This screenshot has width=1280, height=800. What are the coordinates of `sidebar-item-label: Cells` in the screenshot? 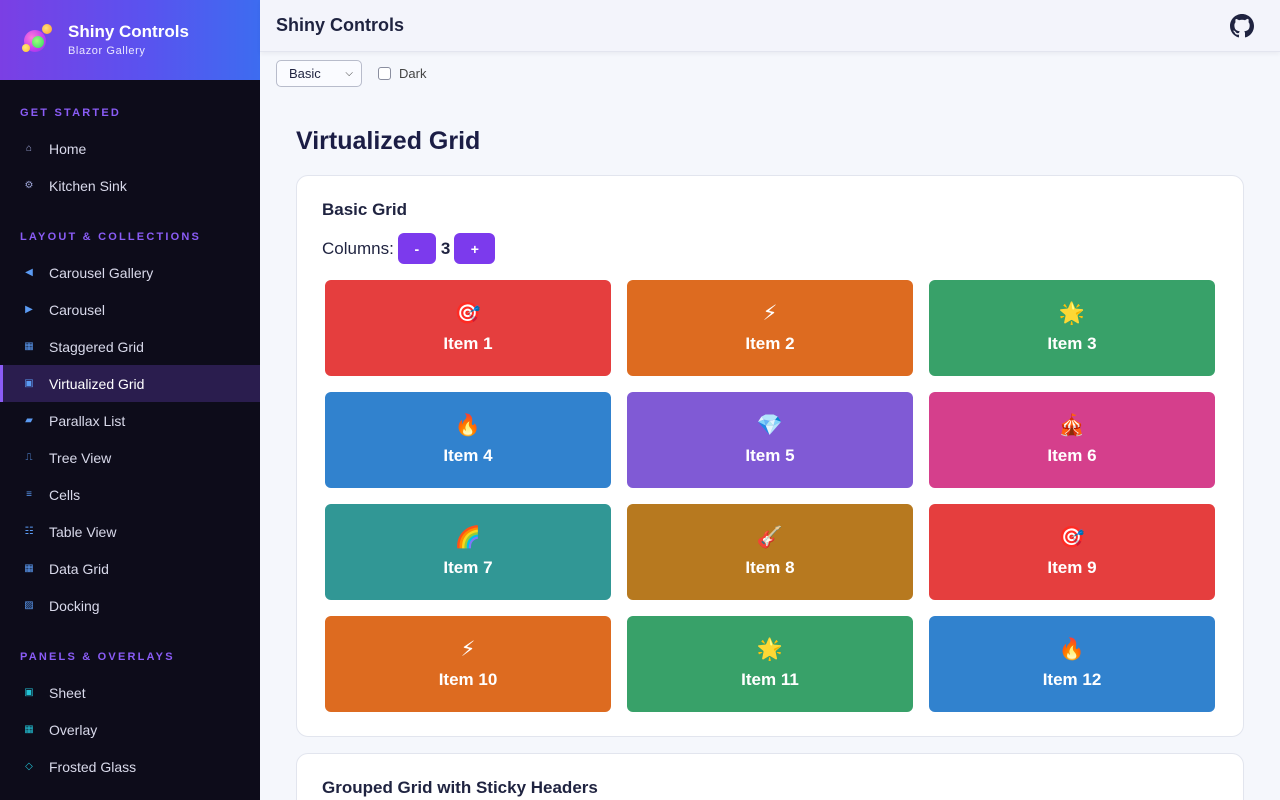 It's located at (65, 494).